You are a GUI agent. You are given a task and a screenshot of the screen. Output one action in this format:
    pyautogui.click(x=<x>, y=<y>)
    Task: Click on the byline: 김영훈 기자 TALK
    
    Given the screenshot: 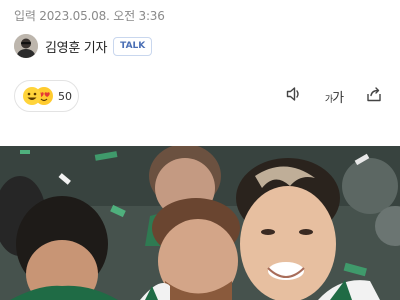 What is the action you would take?
    pyautogui.click(x=83, y=46)
    